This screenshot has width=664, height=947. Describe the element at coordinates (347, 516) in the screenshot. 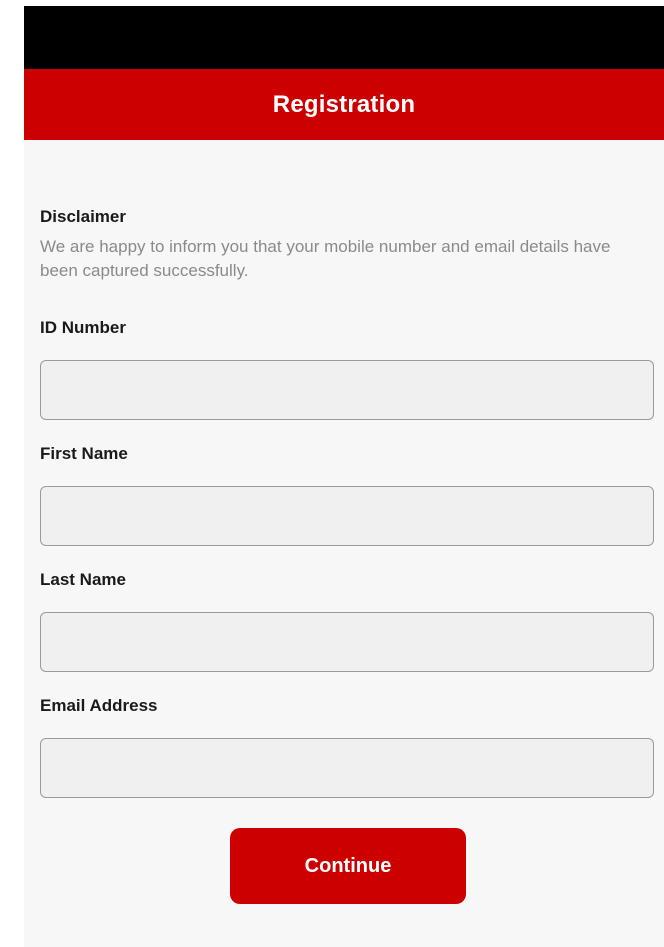

I see `first-name-field` at that location.